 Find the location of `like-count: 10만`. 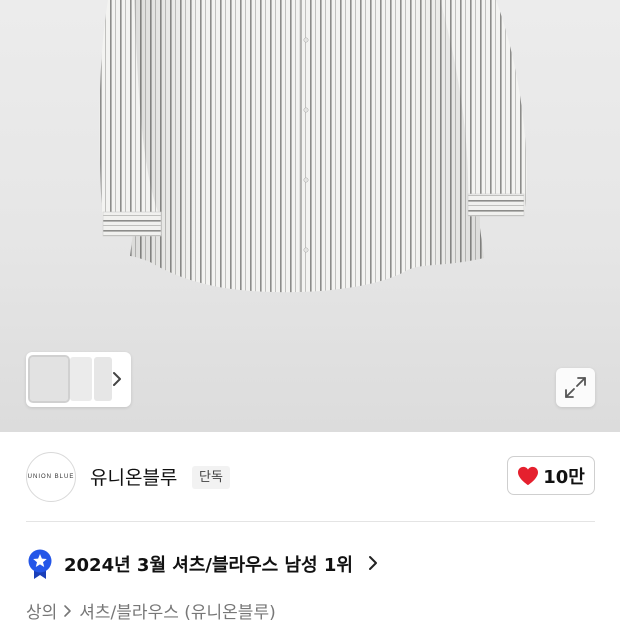

like-count: 10만 is located at coordinates (564, 477).